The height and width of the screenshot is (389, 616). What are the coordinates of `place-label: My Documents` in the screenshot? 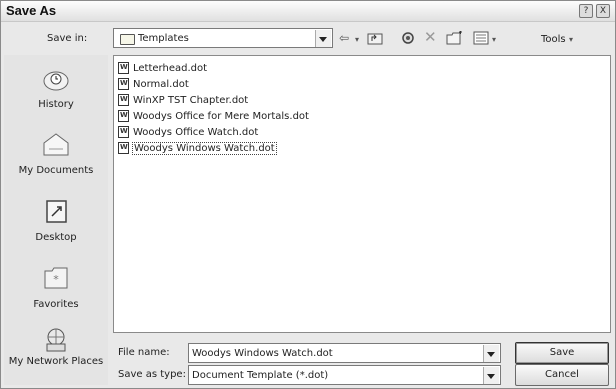 It's located at (56, 170).